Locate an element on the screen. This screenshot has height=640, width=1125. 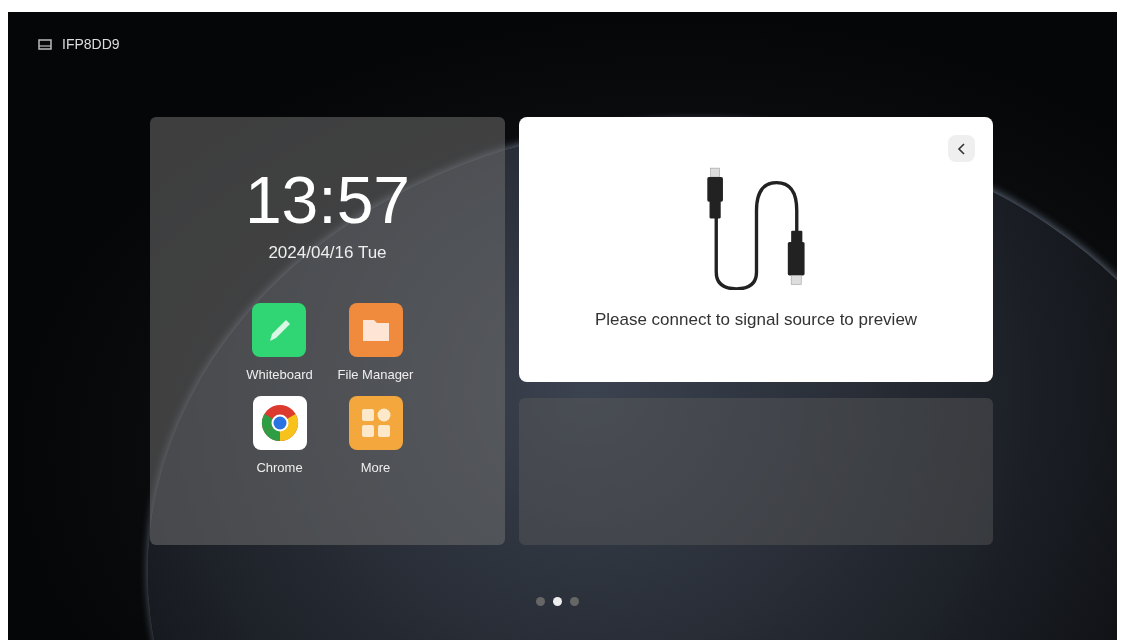
clock-date: 2024/04/16 Tue is located at coordinates (327, 253).